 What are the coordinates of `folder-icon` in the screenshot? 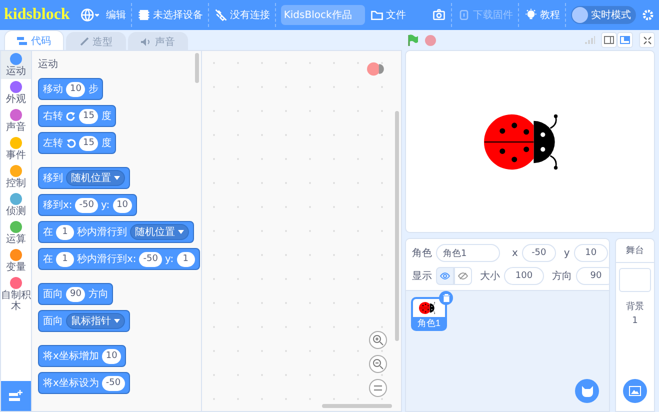 It's located at (377, 15).